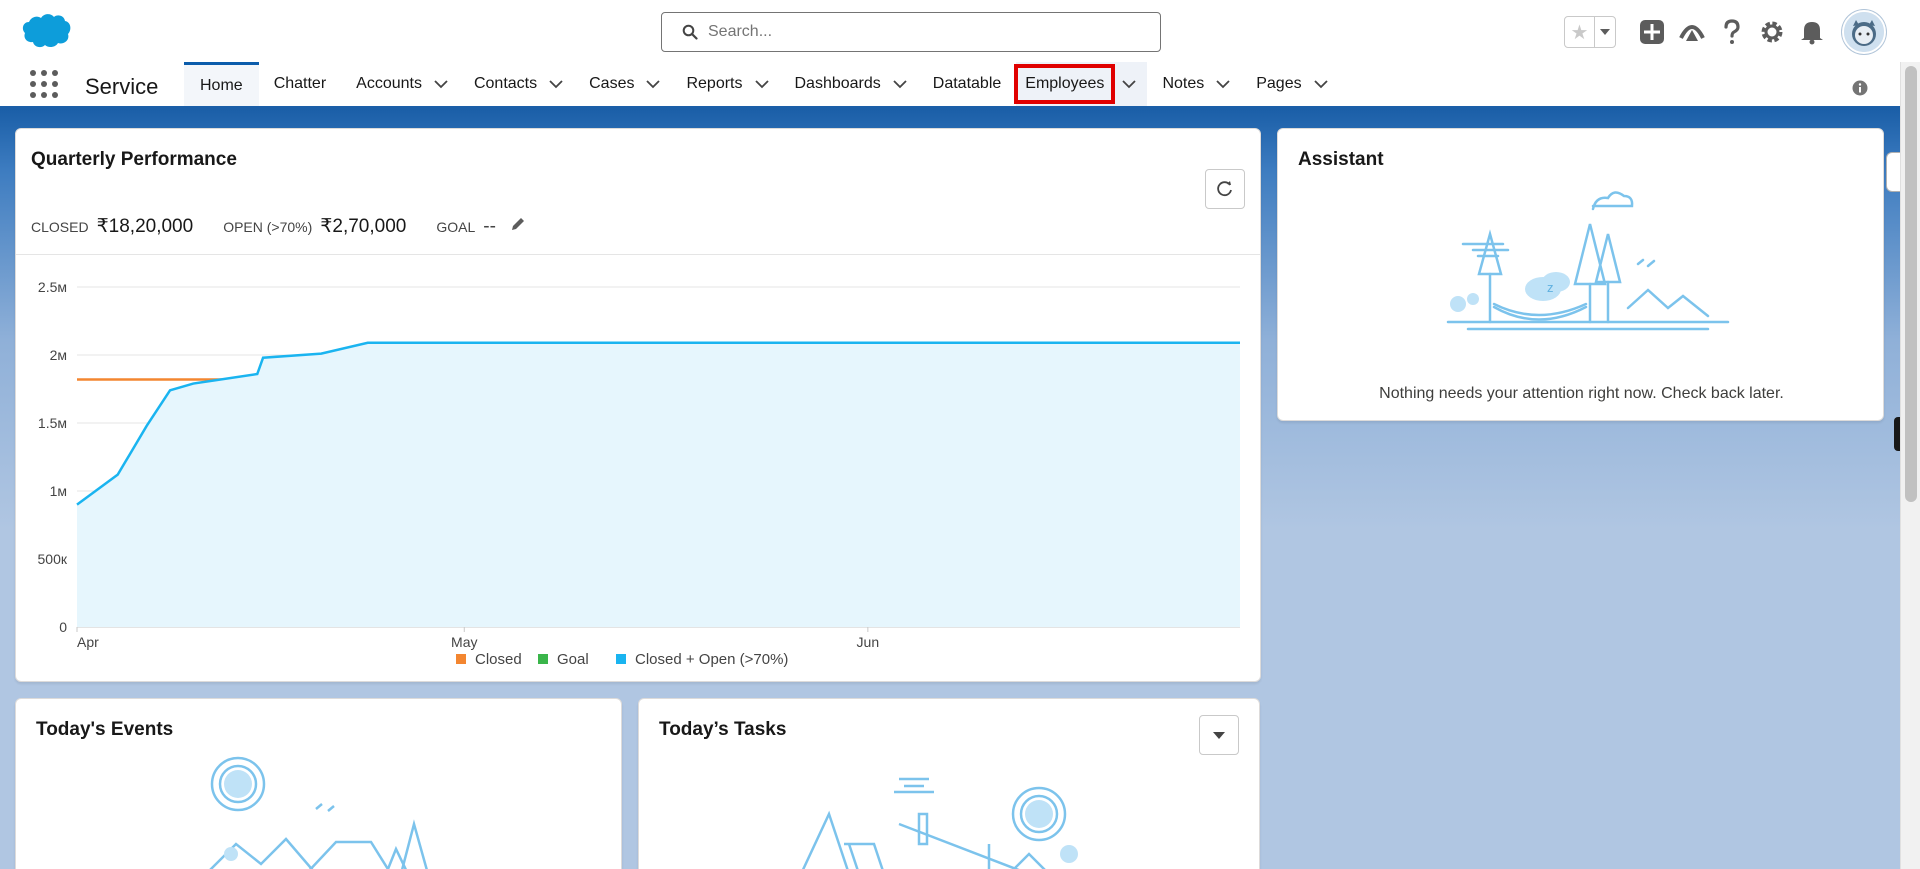 Image resolution: width=1920 pixels, height=869 pixels. Describe the element at coordinates (58, 491) in the screenshot. I see `y-tick-label: 1м` at that location.